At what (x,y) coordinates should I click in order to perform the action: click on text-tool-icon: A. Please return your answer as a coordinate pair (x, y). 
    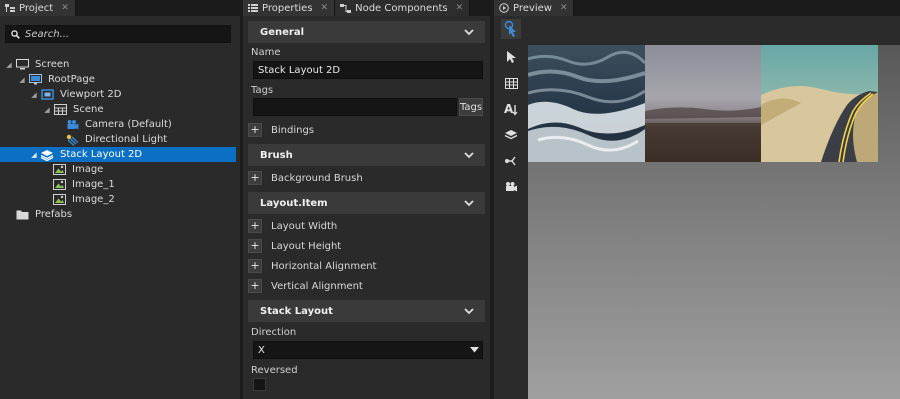
    Looking at the image, I should click on (511, 109).